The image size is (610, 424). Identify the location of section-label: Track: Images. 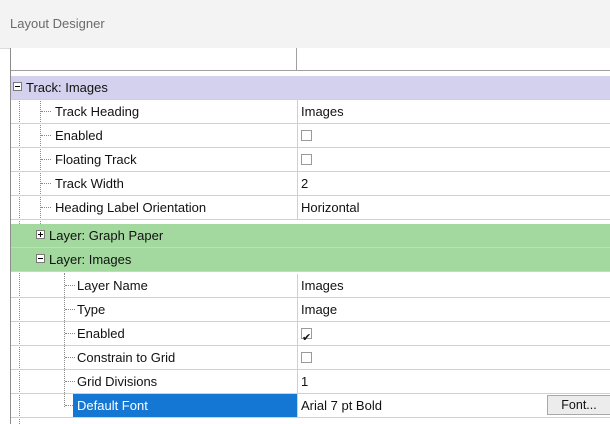
(67, 87).